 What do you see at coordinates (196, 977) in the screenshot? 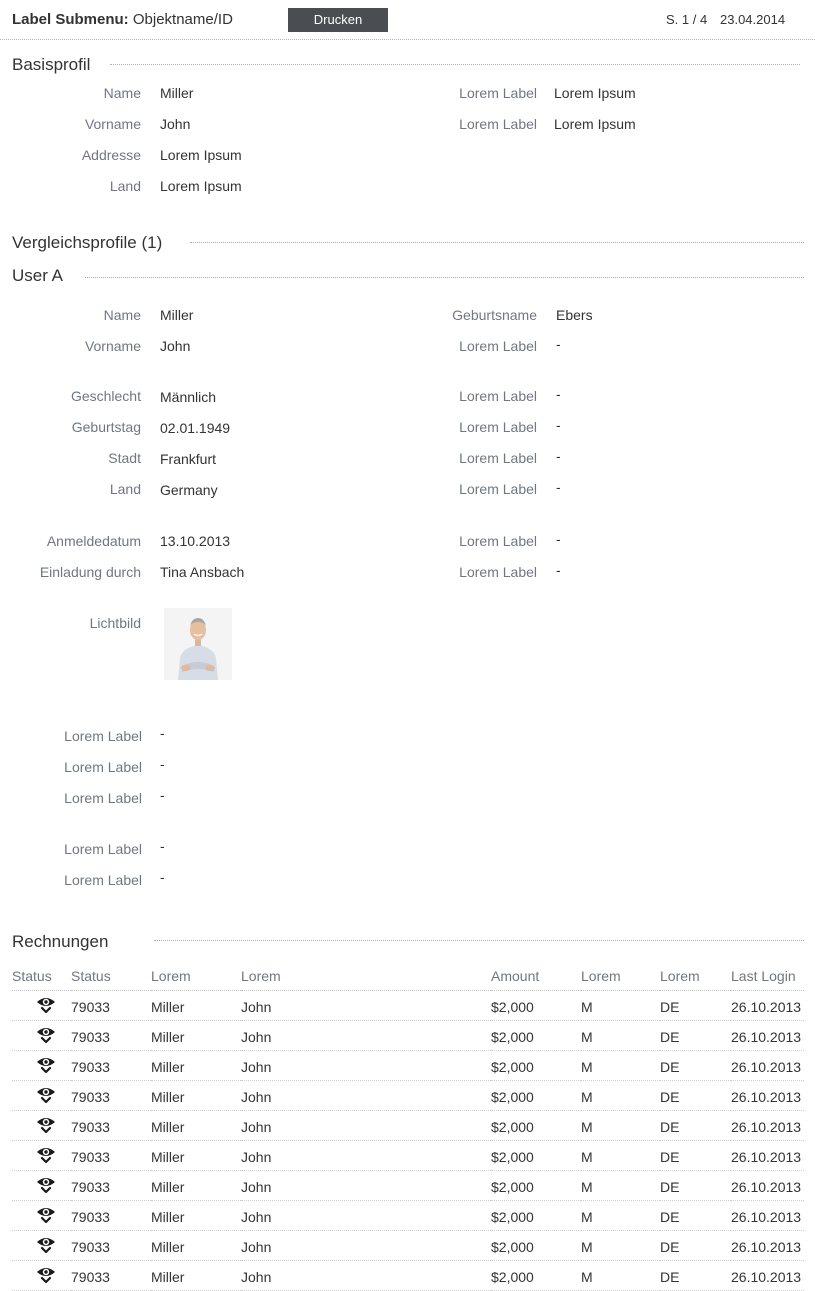
I see `column-header-lorem-1: Lorem` at bounding box center [196, 977].